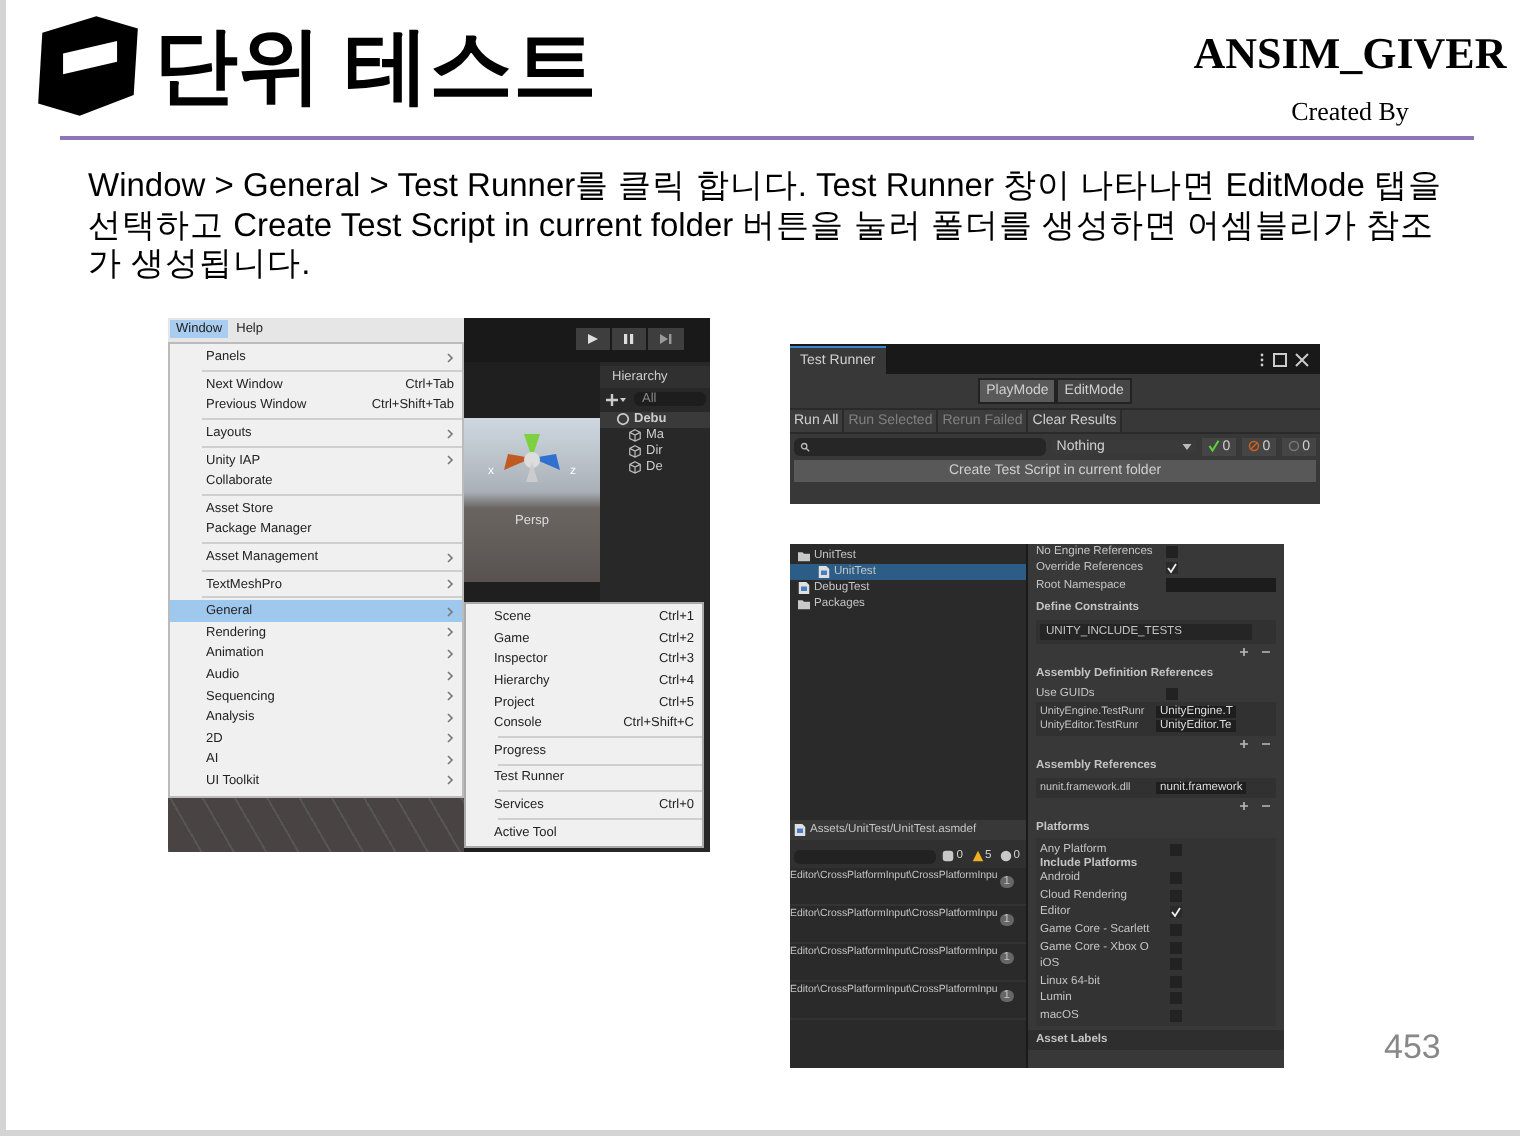  What do you see at coordinates (1187, 446) in the screenshot?
I see `caret-icon` at bounding box center [1187, 446].